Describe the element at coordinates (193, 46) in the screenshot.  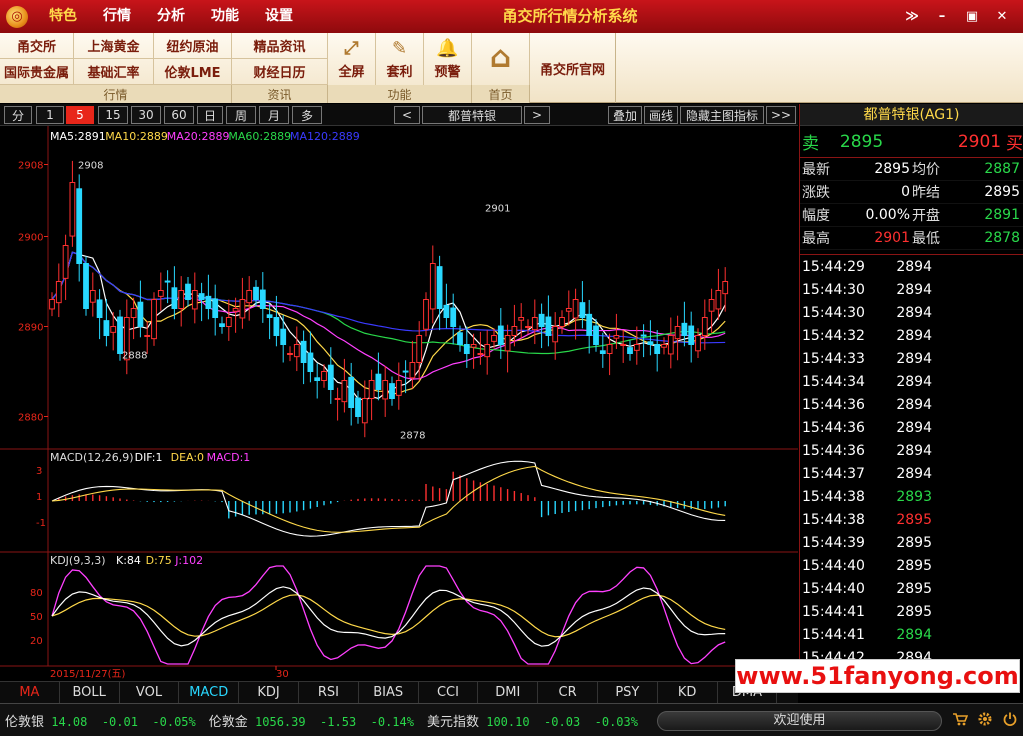
I see `toolbar-nymex-oil: 纽约原油` at that location.